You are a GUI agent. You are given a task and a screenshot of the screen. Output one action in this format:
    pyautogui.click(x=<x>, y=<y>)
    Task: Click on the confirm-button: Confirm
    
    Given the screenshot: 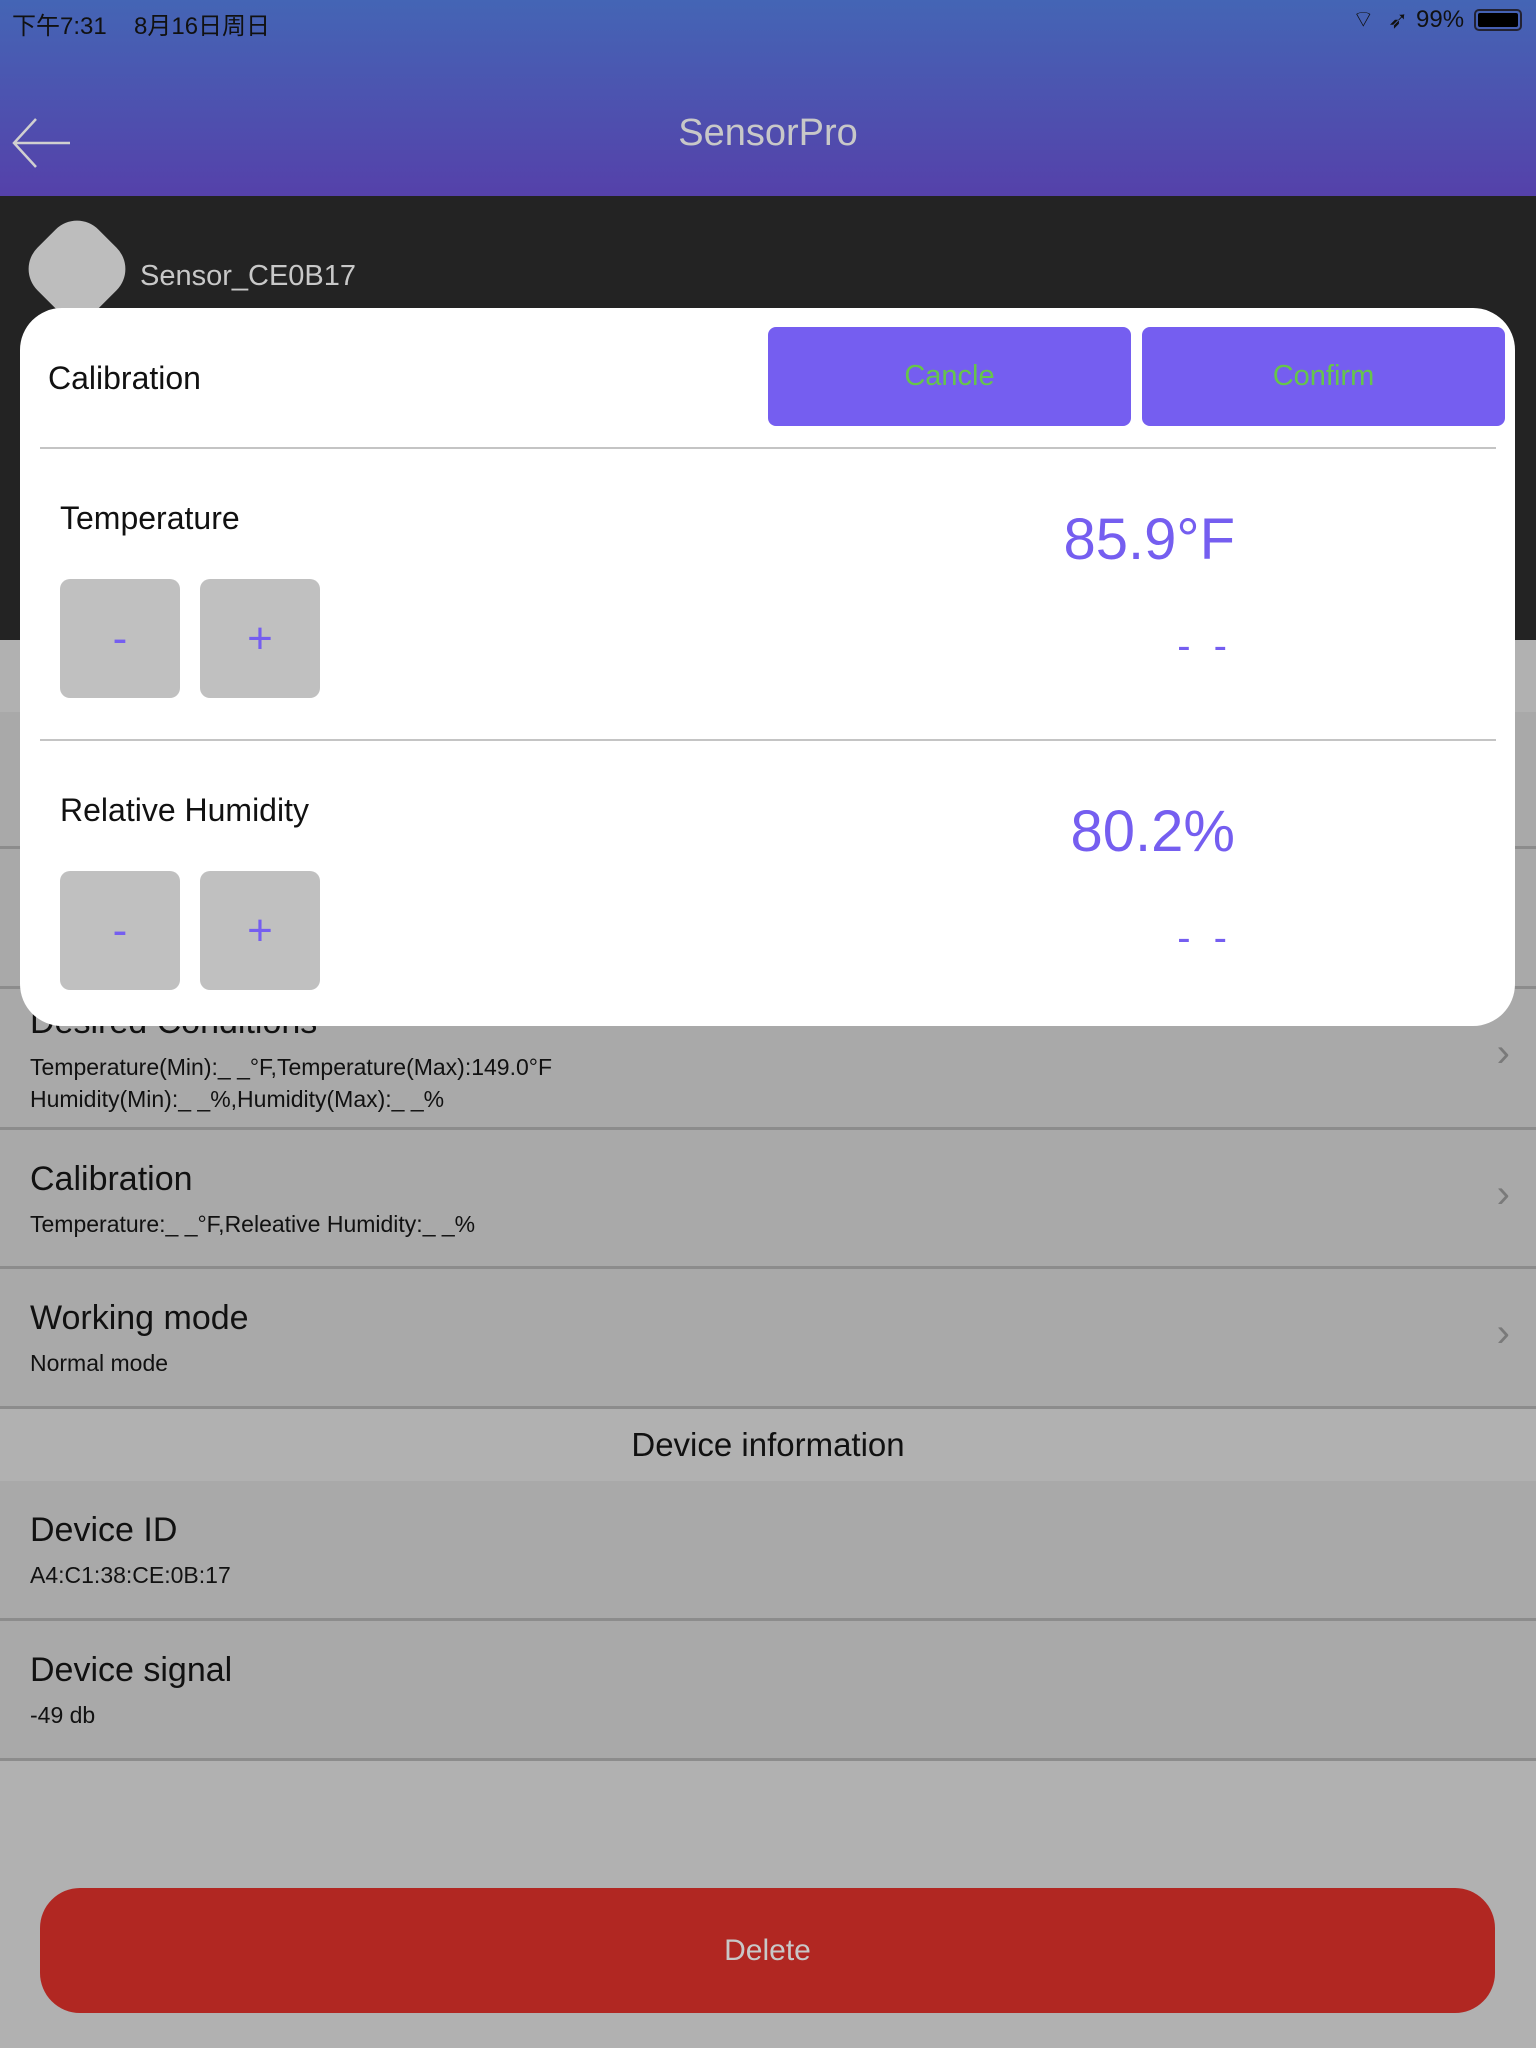 What is the action you would take?
    pyautogui.click(x=1323, y=376)
    